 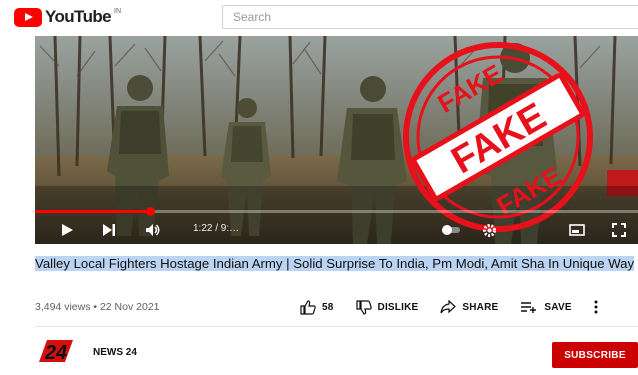 I want to click on share-button: SHARE, so click(x=469, y=307).